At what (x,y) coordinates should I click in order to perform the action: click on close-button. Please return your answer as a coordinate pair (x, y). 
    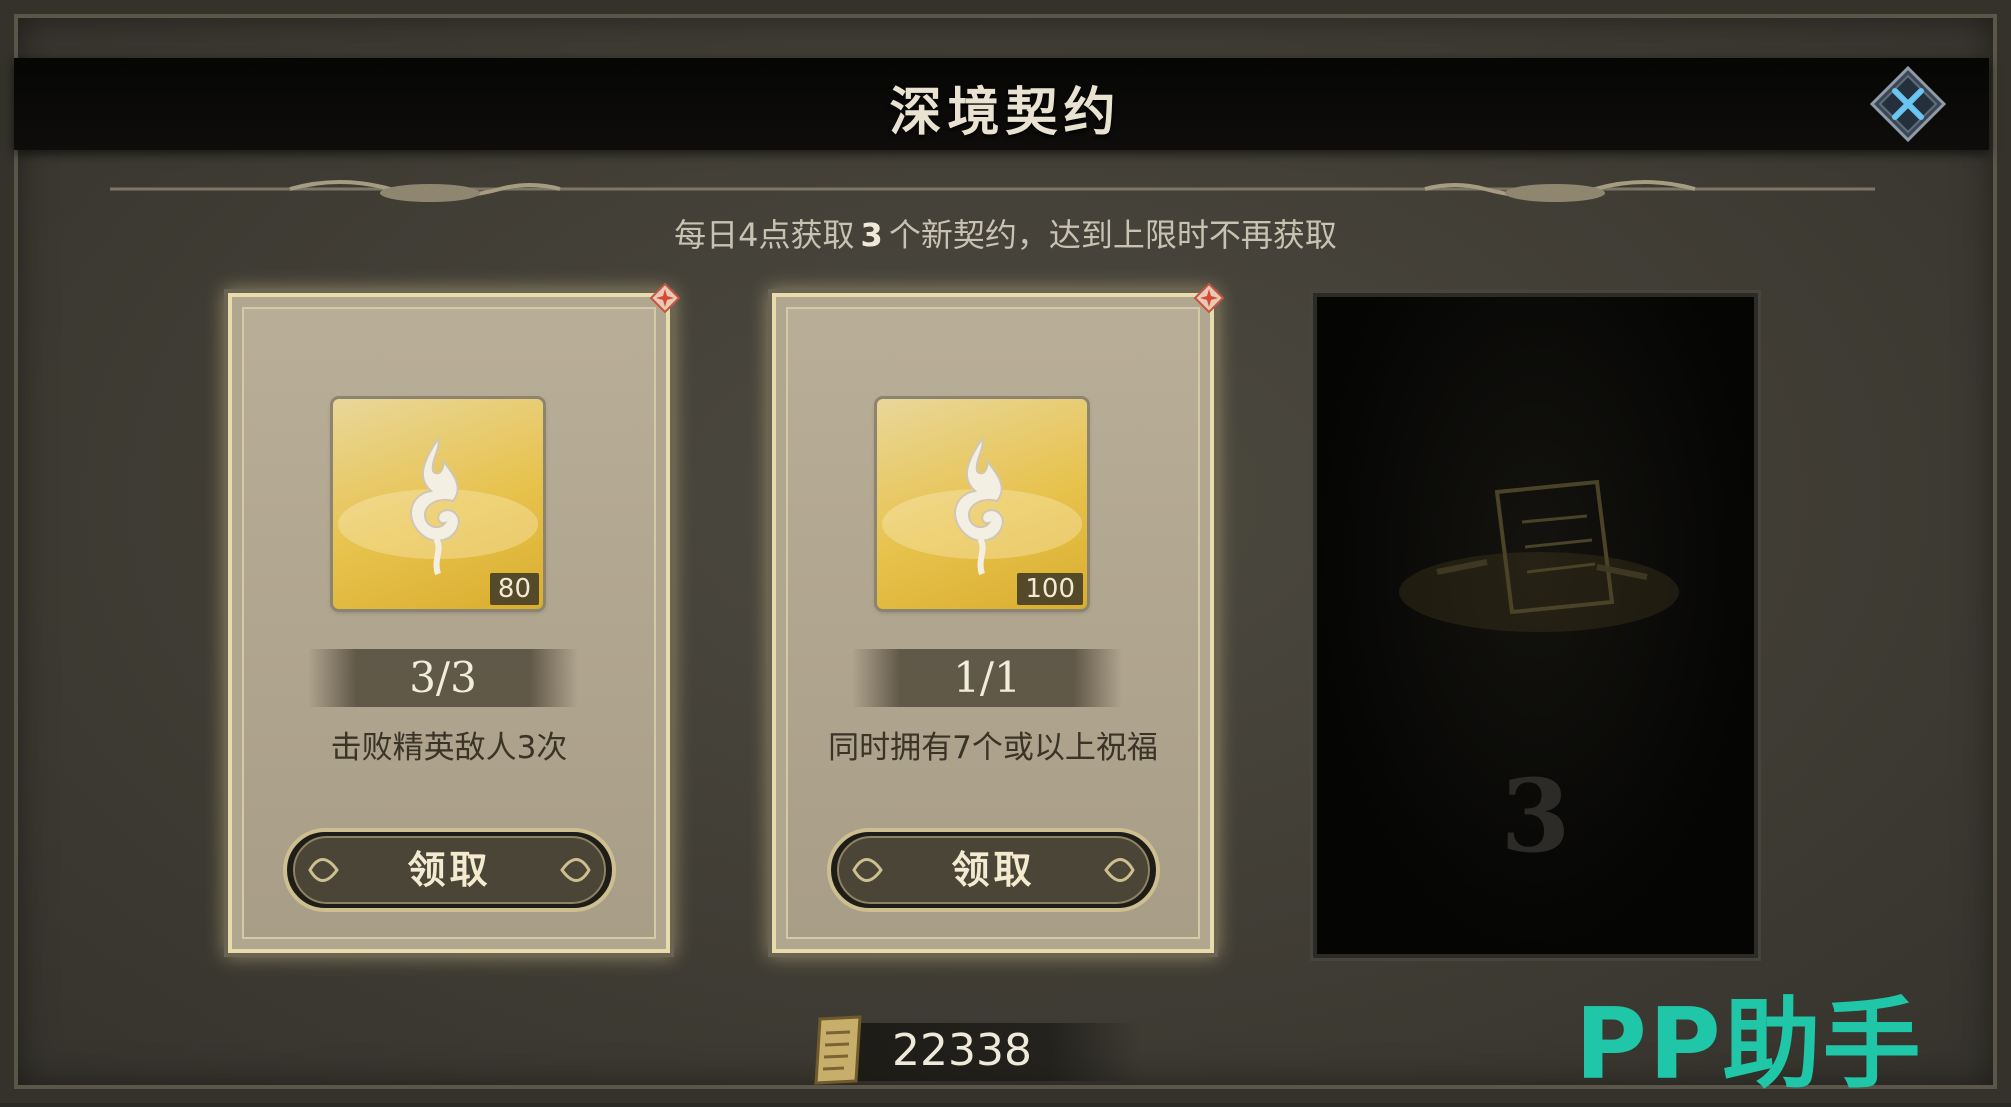
    Looking at the image, I should click on (1908, 104).